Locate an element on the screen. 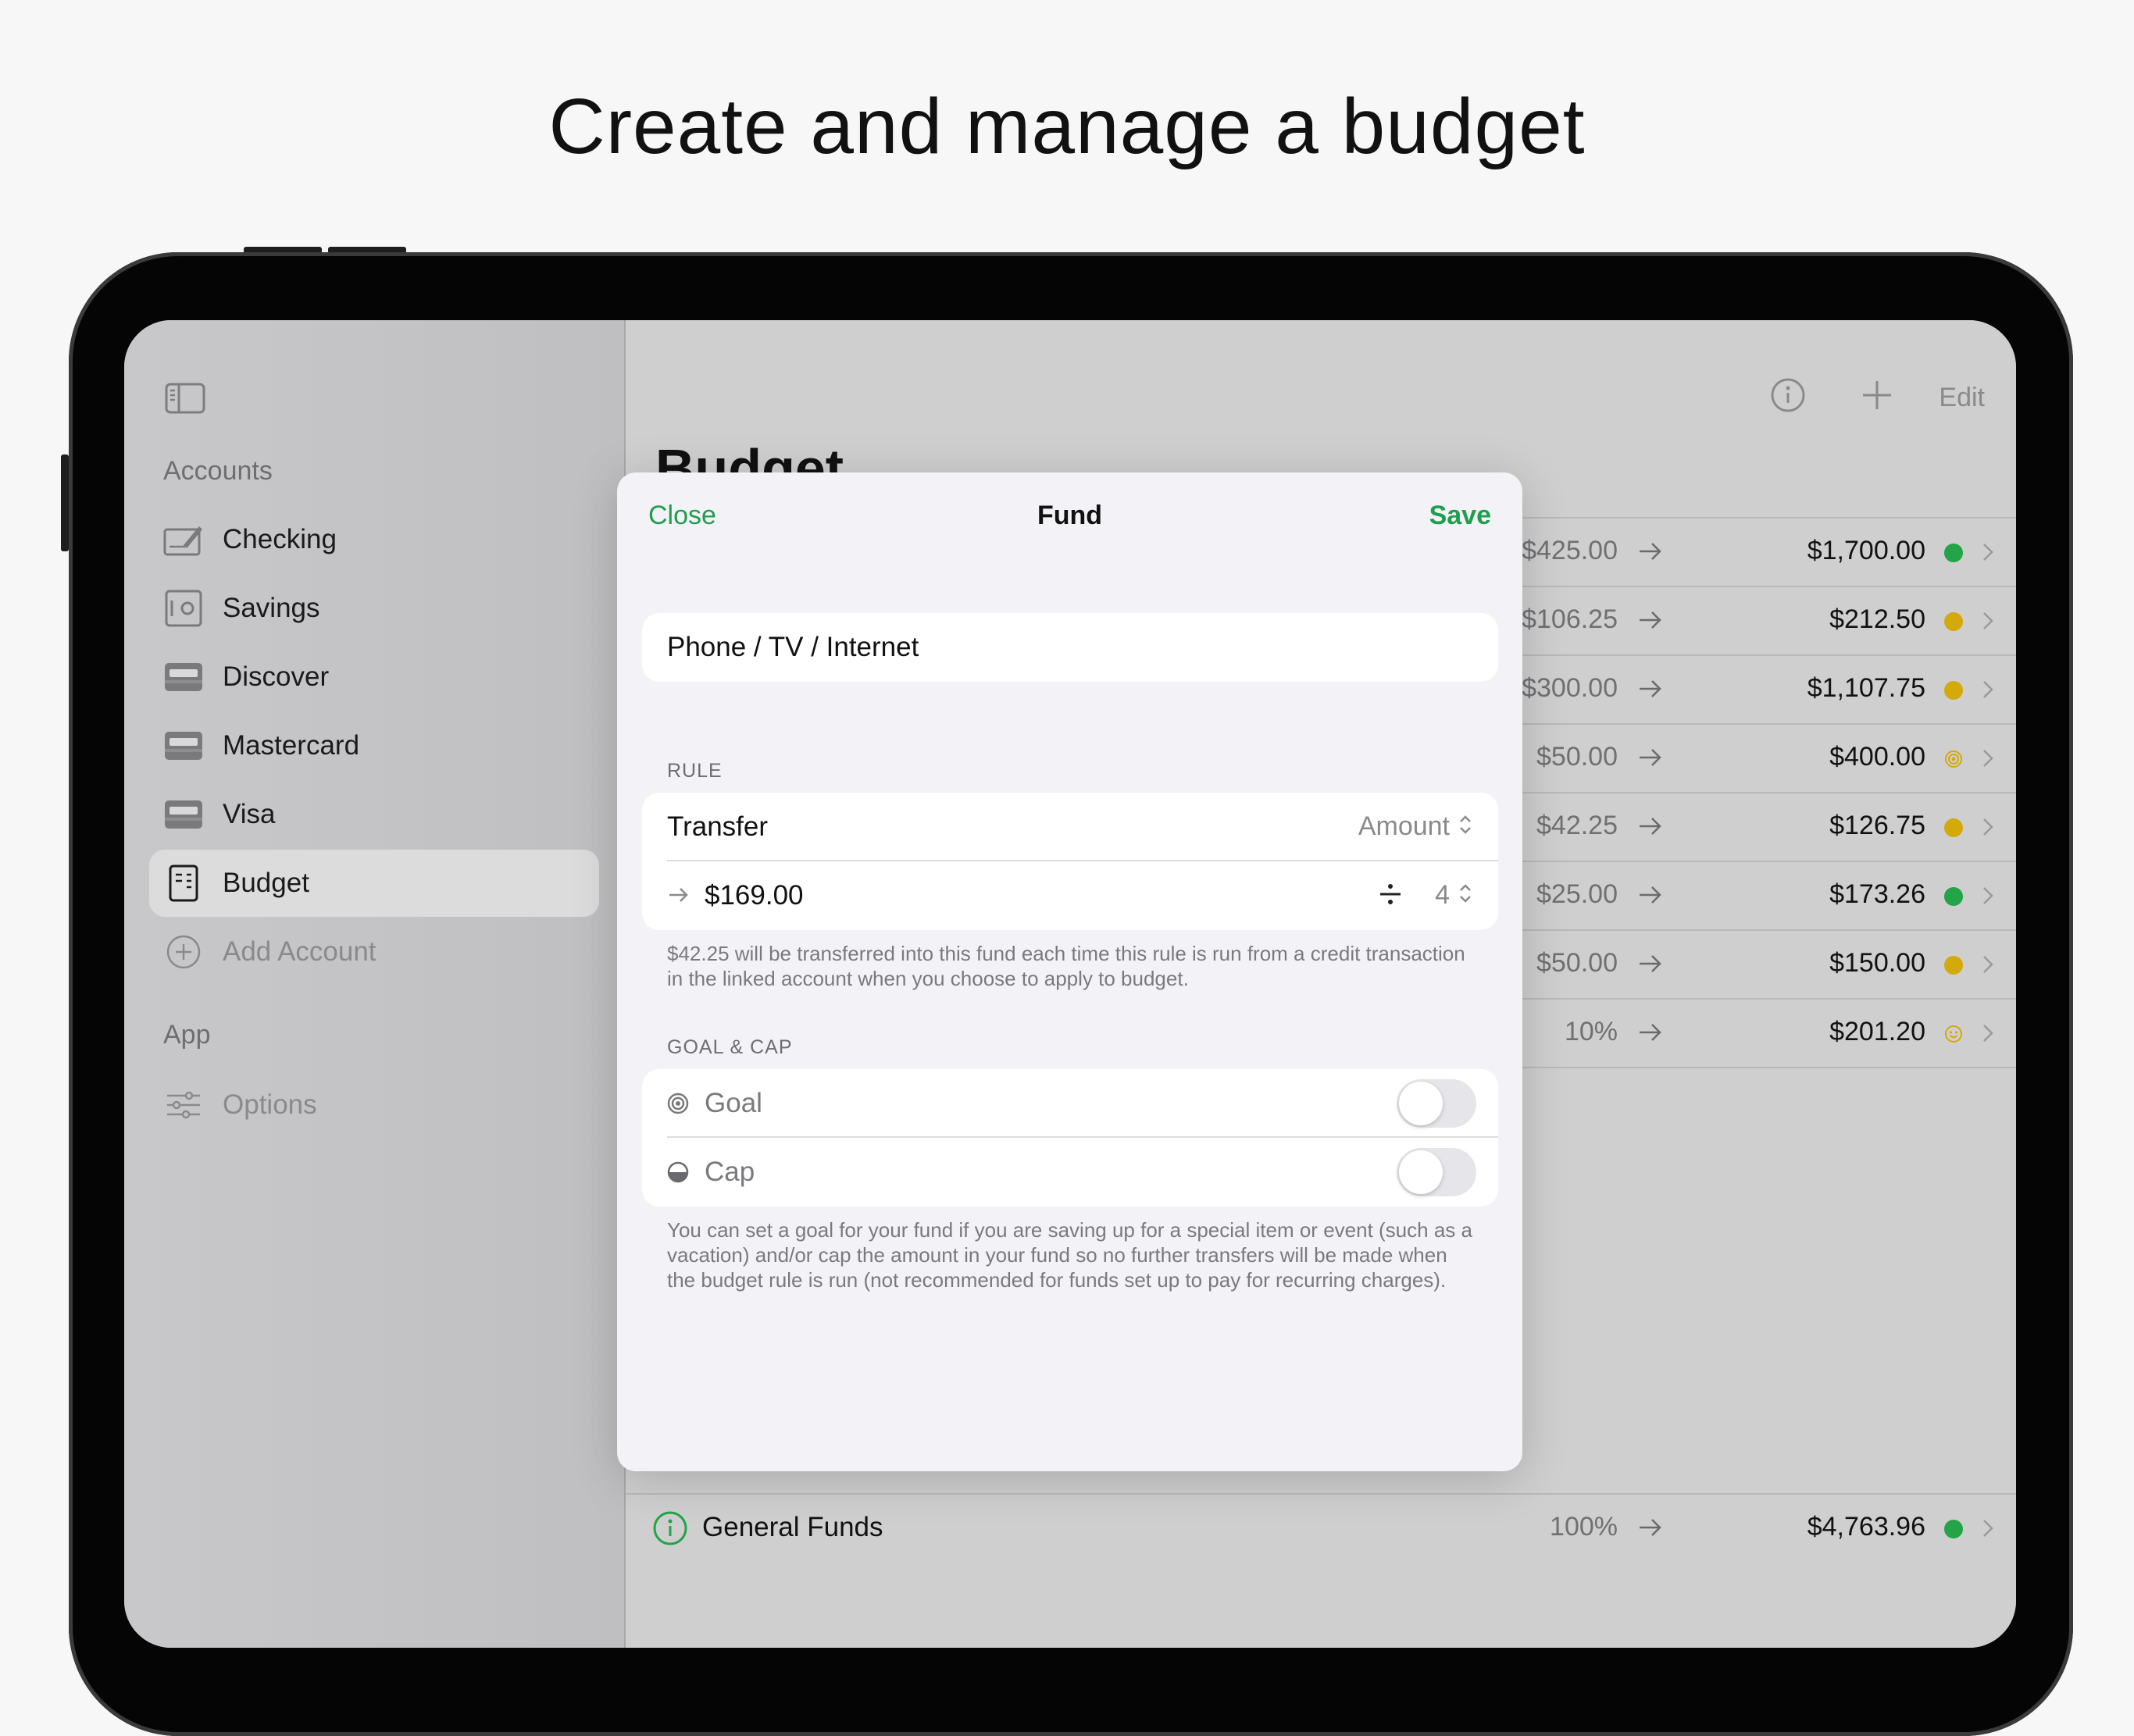  divide-icon is located at coordinates (1391, 896).